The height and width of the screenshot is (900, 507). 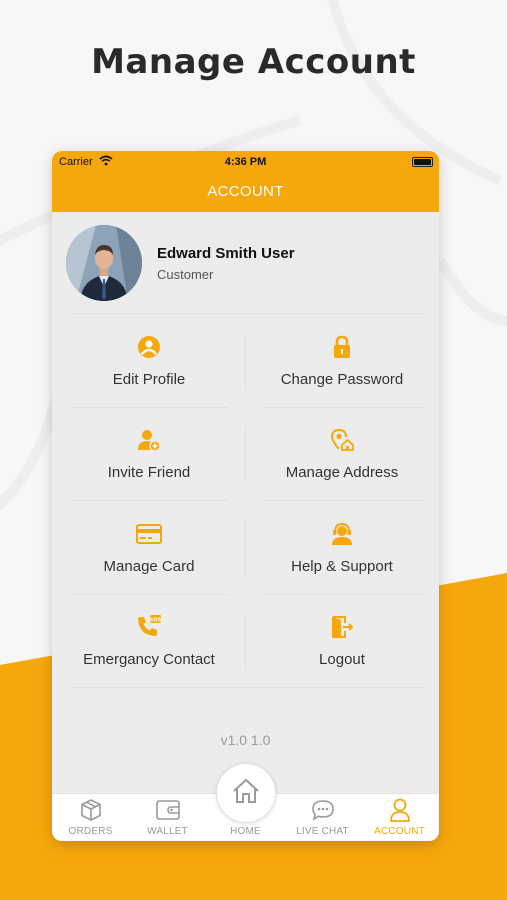 I want to click on support-agent-icon, so click(x=342, y=534).